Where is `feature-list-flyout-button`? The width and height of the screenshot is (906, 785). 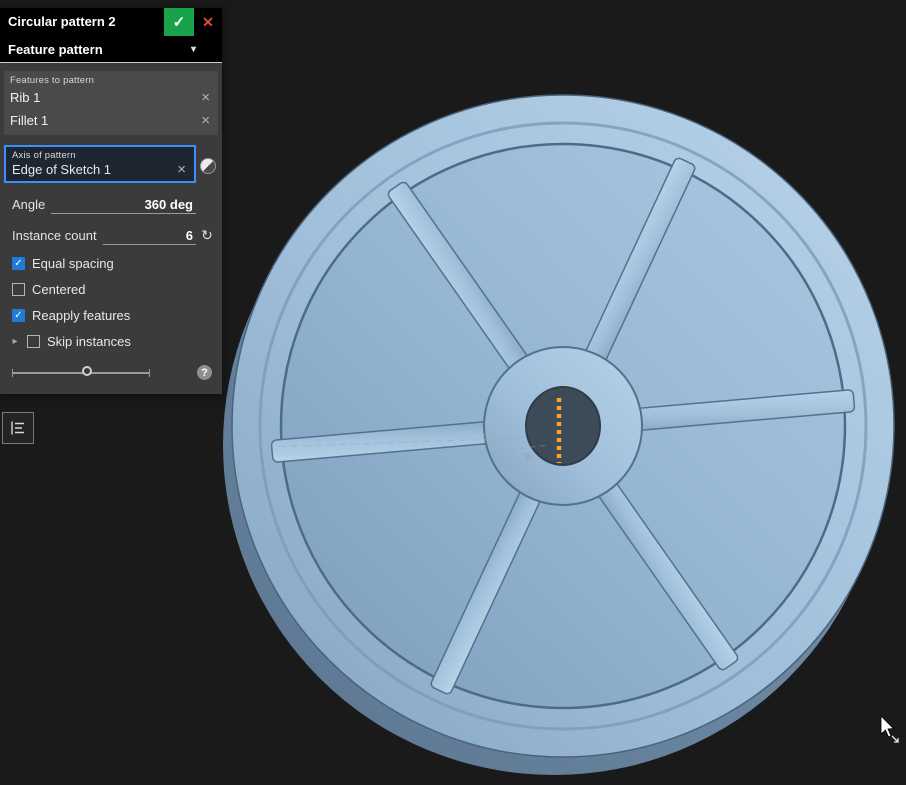
feature-list-flyout-button is located at coordinates (18, 428).